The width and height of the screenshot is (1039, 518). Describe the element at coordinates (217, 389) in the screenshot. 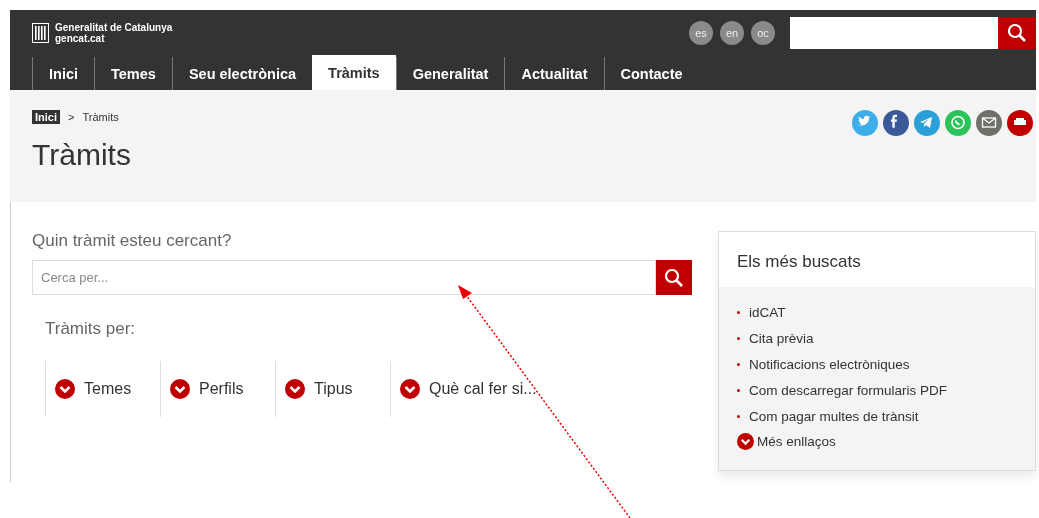

I see `filter-dropdown: Perfils` at that location.